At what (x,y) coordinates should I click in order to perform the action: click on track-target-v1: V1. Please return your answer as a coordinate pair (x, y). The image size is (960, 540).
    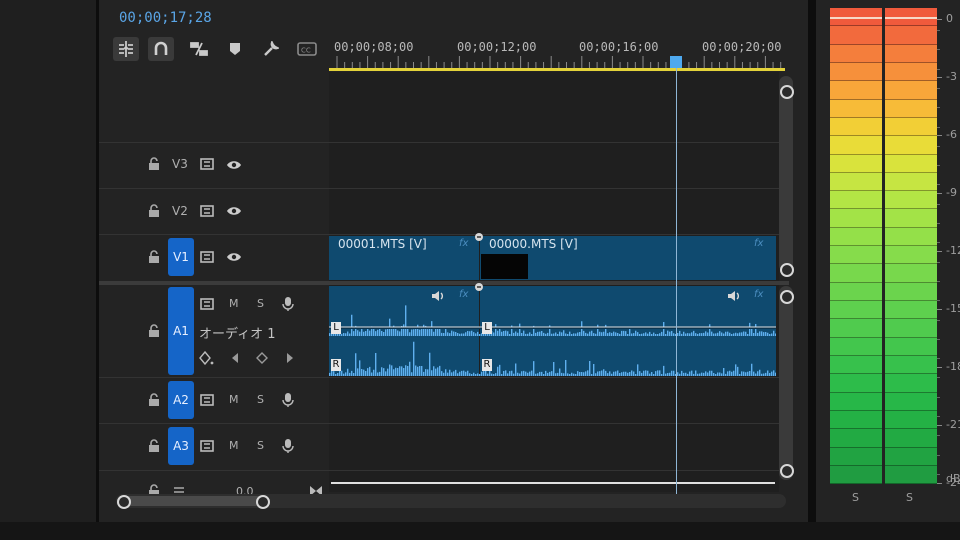
    Looking at the image, I should click on (181, 257).